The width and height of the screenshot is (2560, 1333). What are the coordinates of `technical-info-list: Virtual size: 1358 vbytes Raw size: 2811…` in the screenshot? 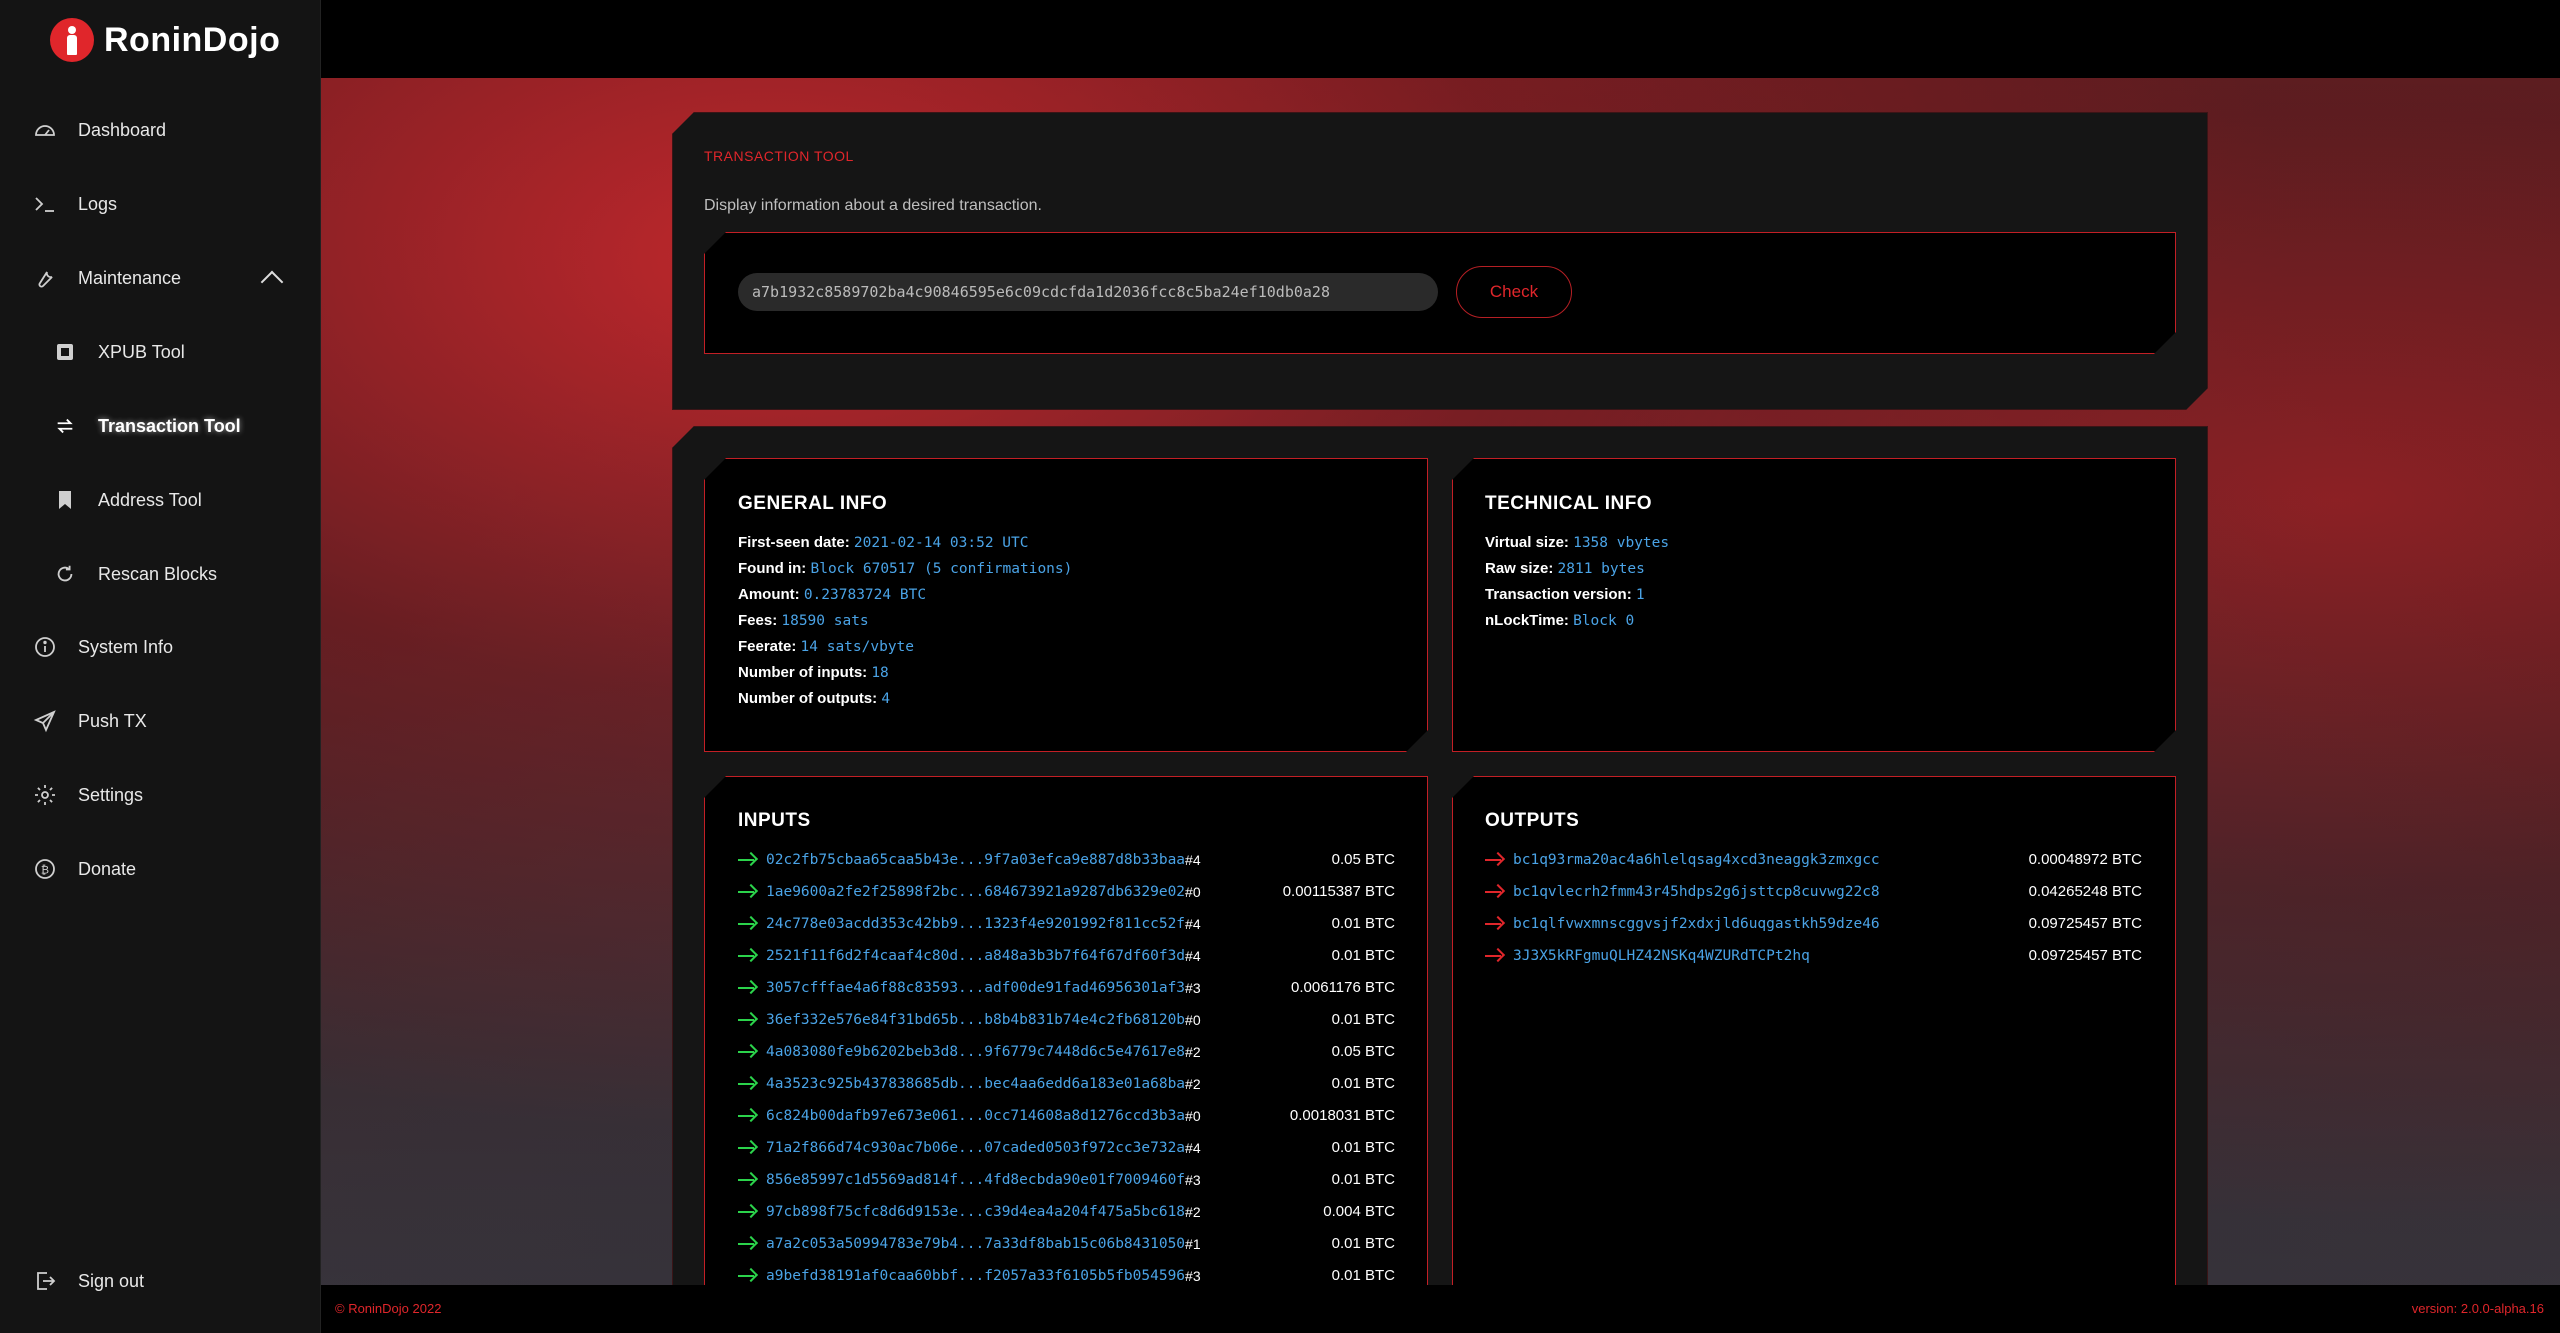 It's located at (1577, 582).